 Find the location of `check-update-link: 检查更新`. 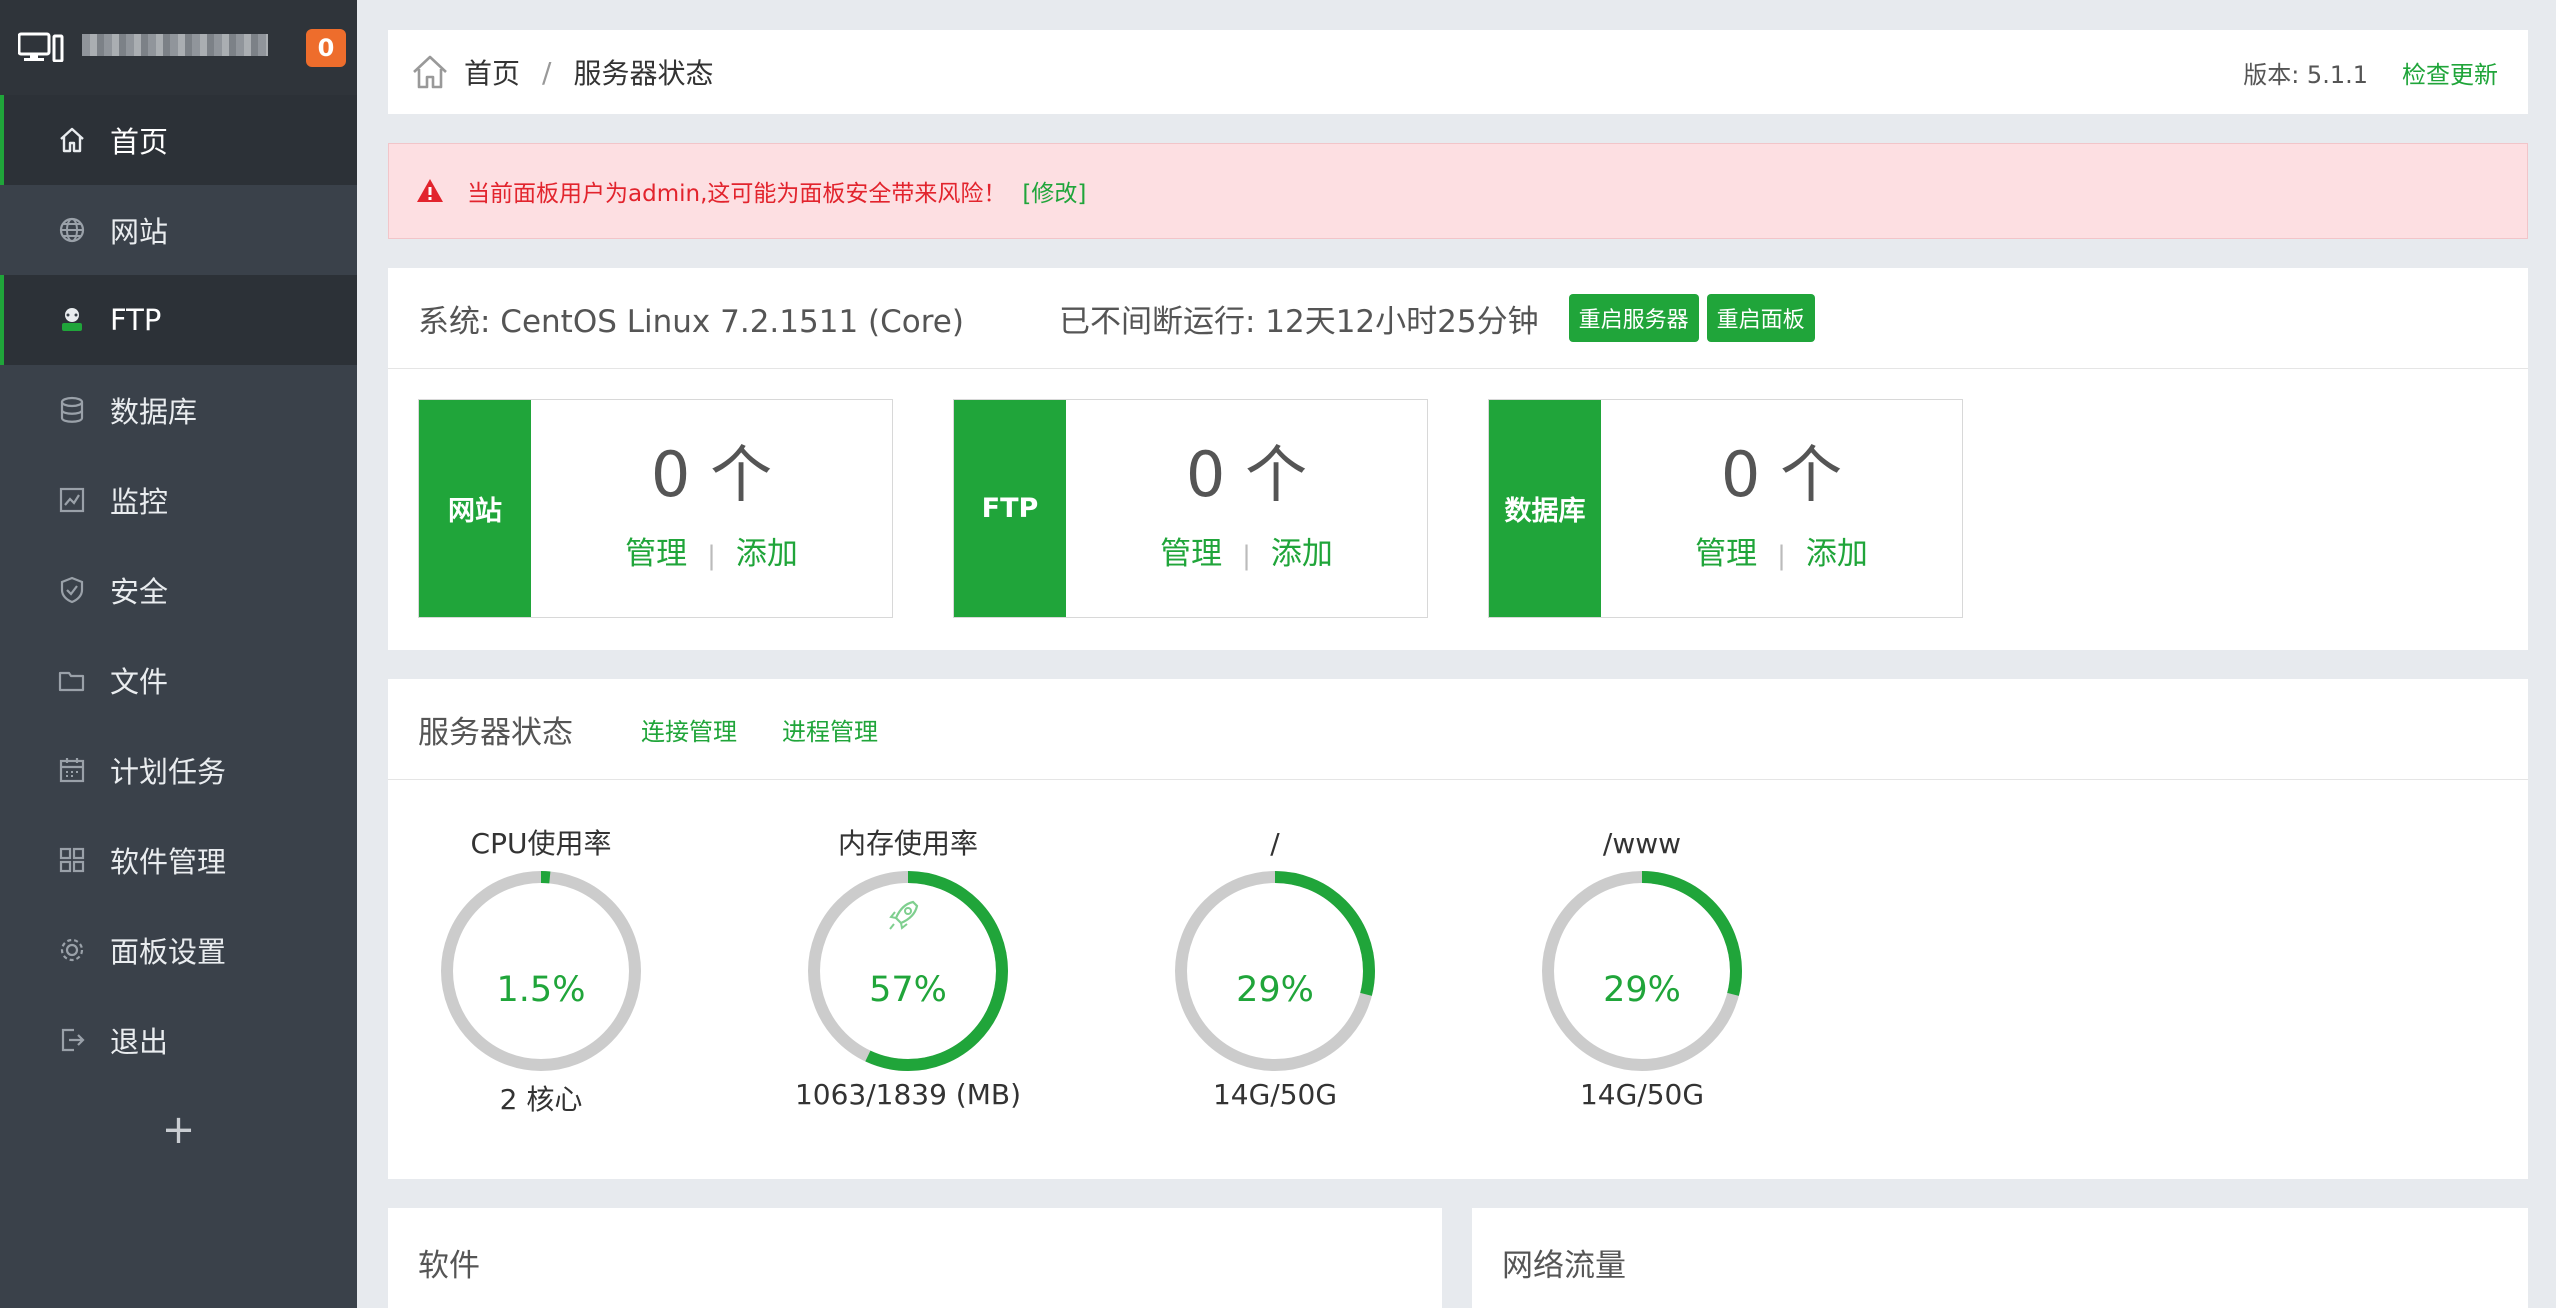

check-update-link: 检查更新 is located at coordinates (2450, 72).